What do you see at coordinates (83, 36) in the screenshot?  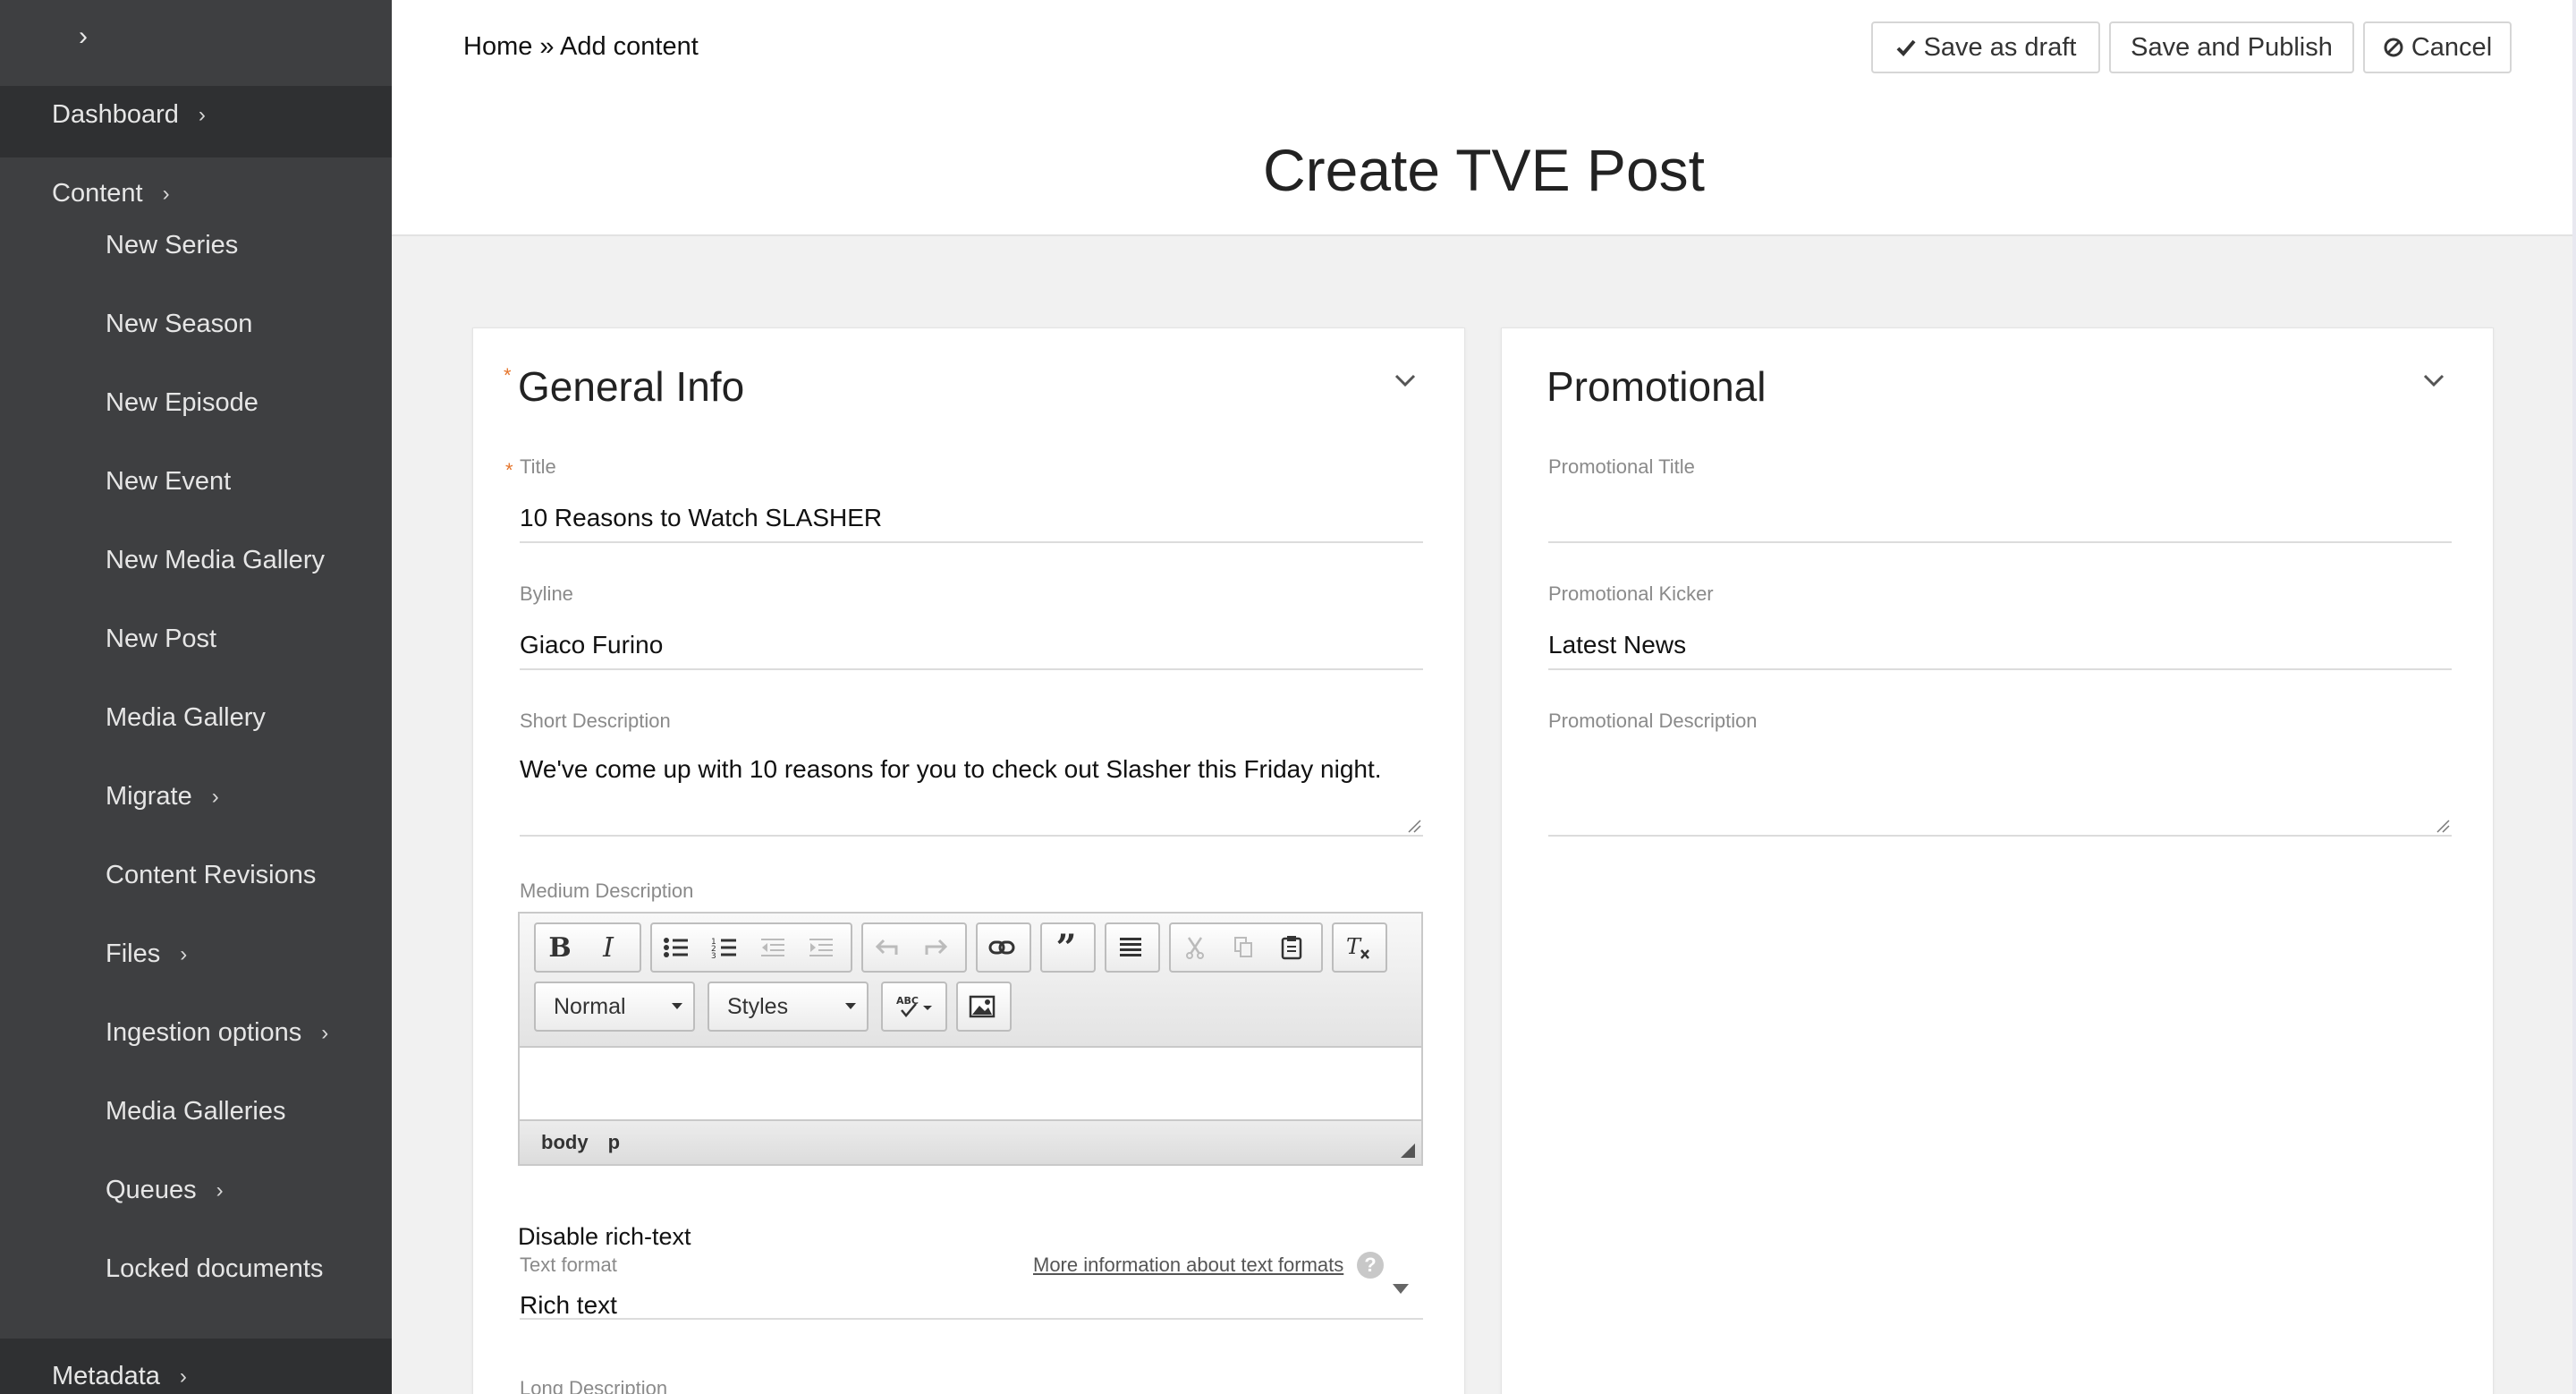 I see `sidebar-toggle-chevron-icon: ›` at bounding box center [83, 36].